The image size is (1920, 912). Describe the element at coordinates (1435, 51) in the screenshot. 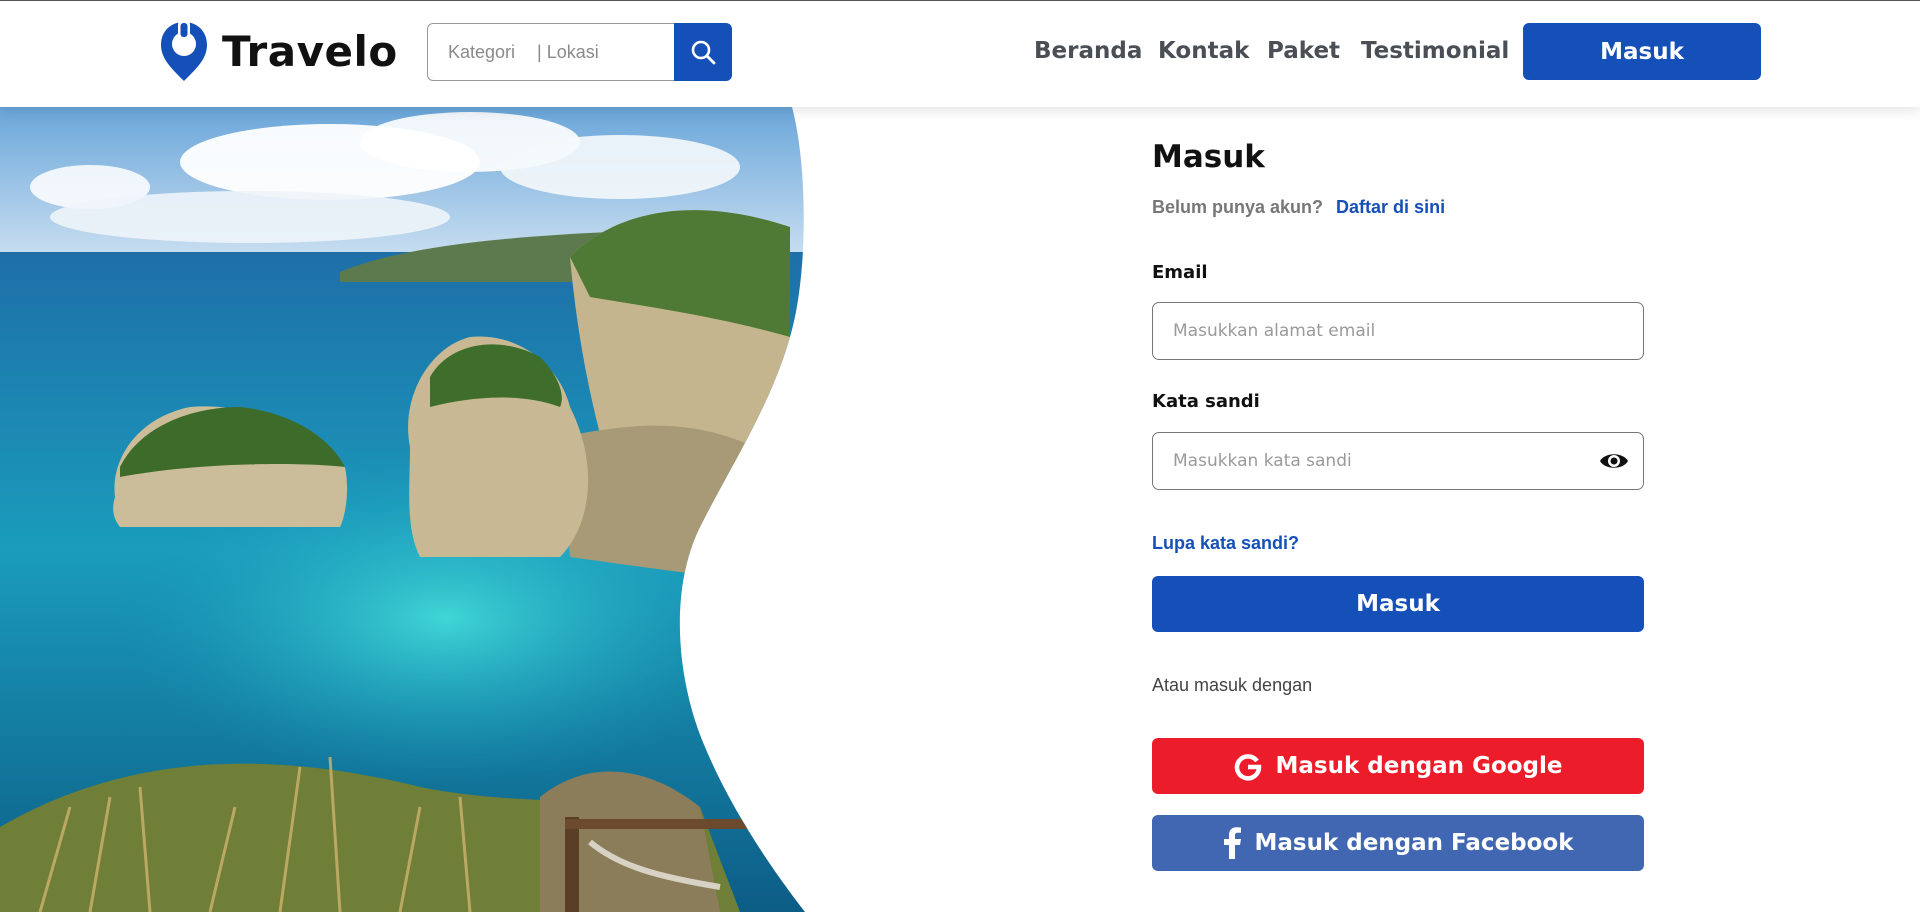

I see `nav-testimonial: Testimonial` at that location.